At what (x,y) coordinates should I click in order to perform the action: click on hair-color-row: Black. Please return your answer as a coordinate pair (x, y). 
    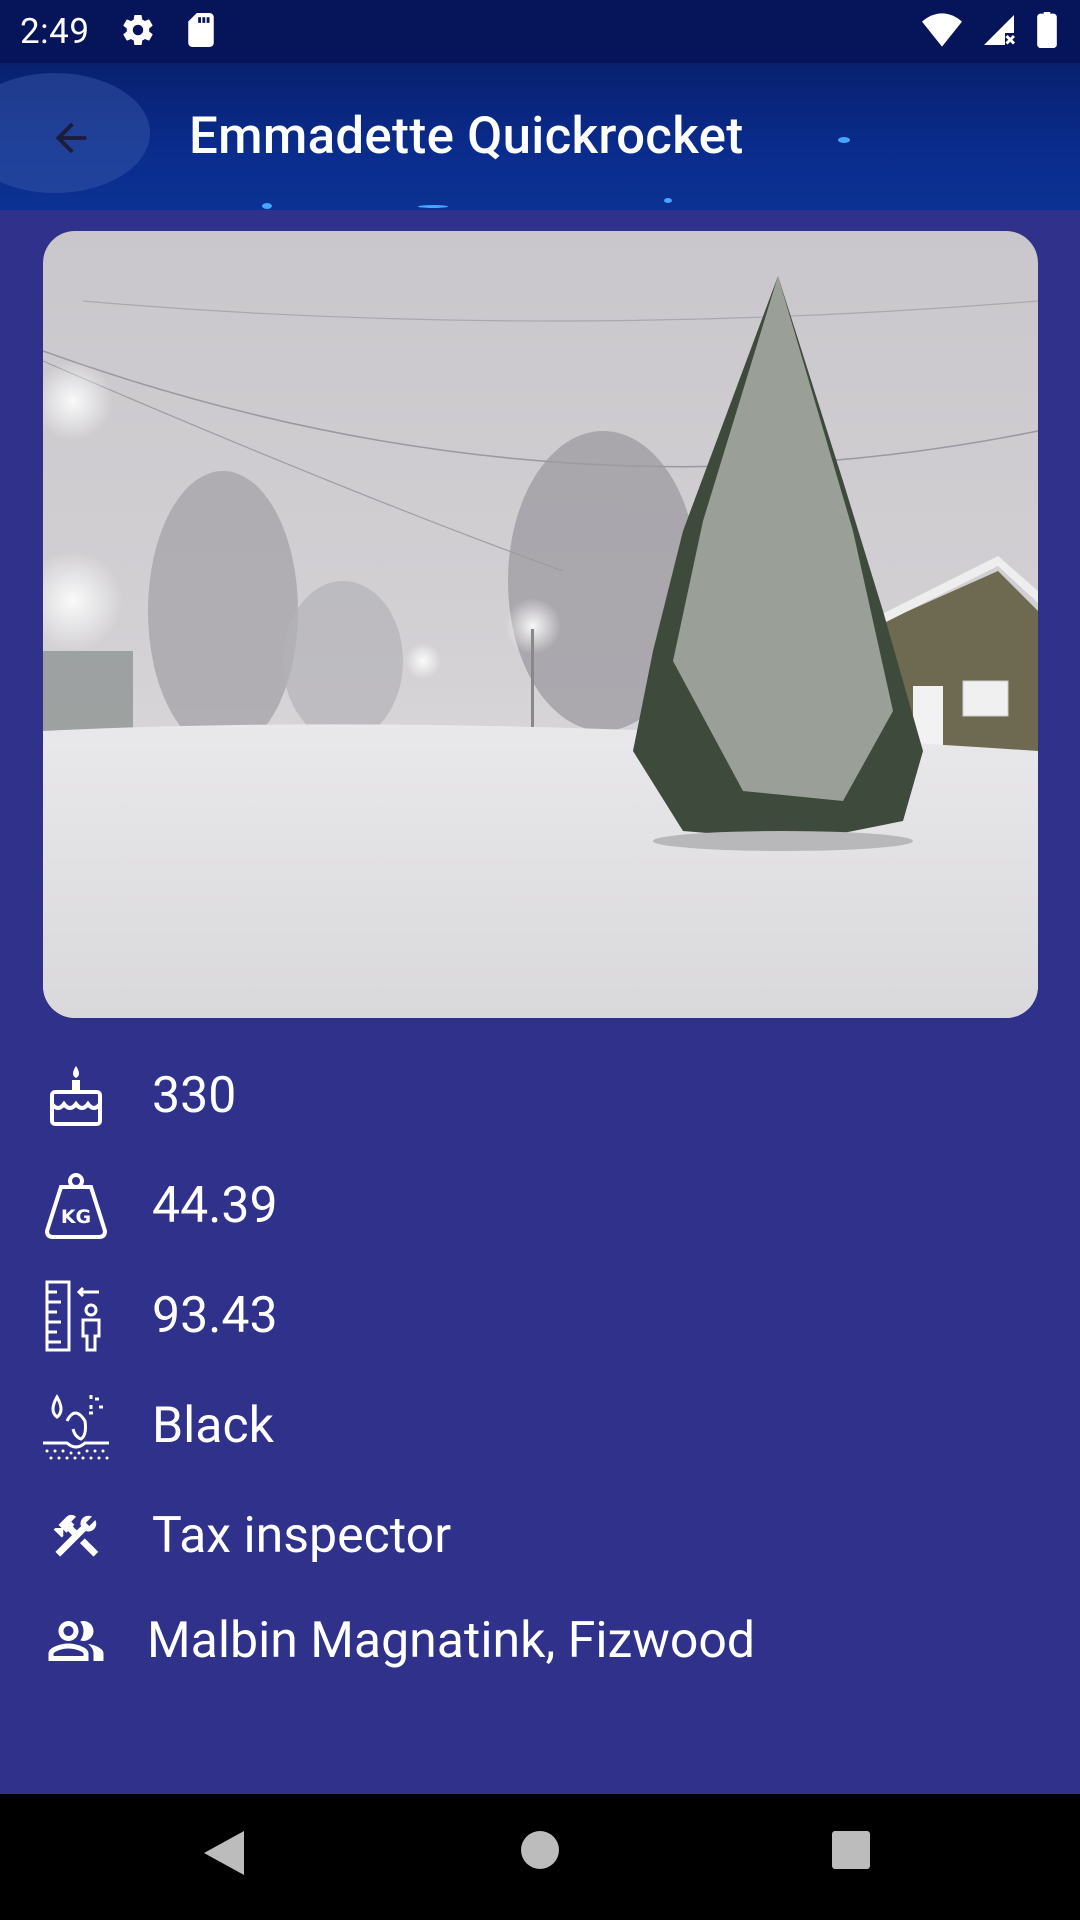
    Looking at the image, I should click on (157, 1426).